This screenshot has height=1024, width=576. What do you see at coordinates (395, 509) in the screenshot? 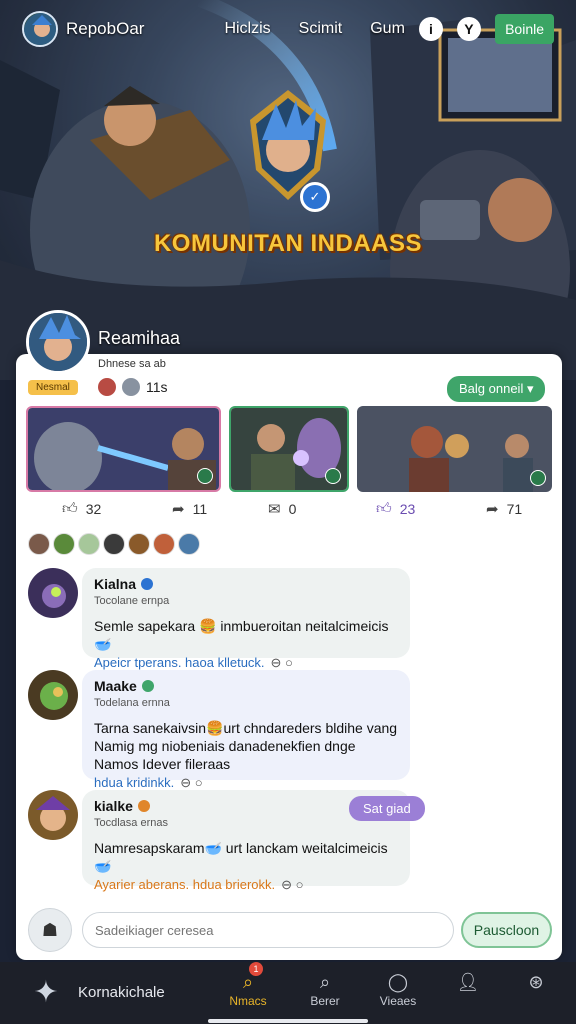
I see `stat-likes-2: 👍︎ 23` at bounding box center [395, 509].